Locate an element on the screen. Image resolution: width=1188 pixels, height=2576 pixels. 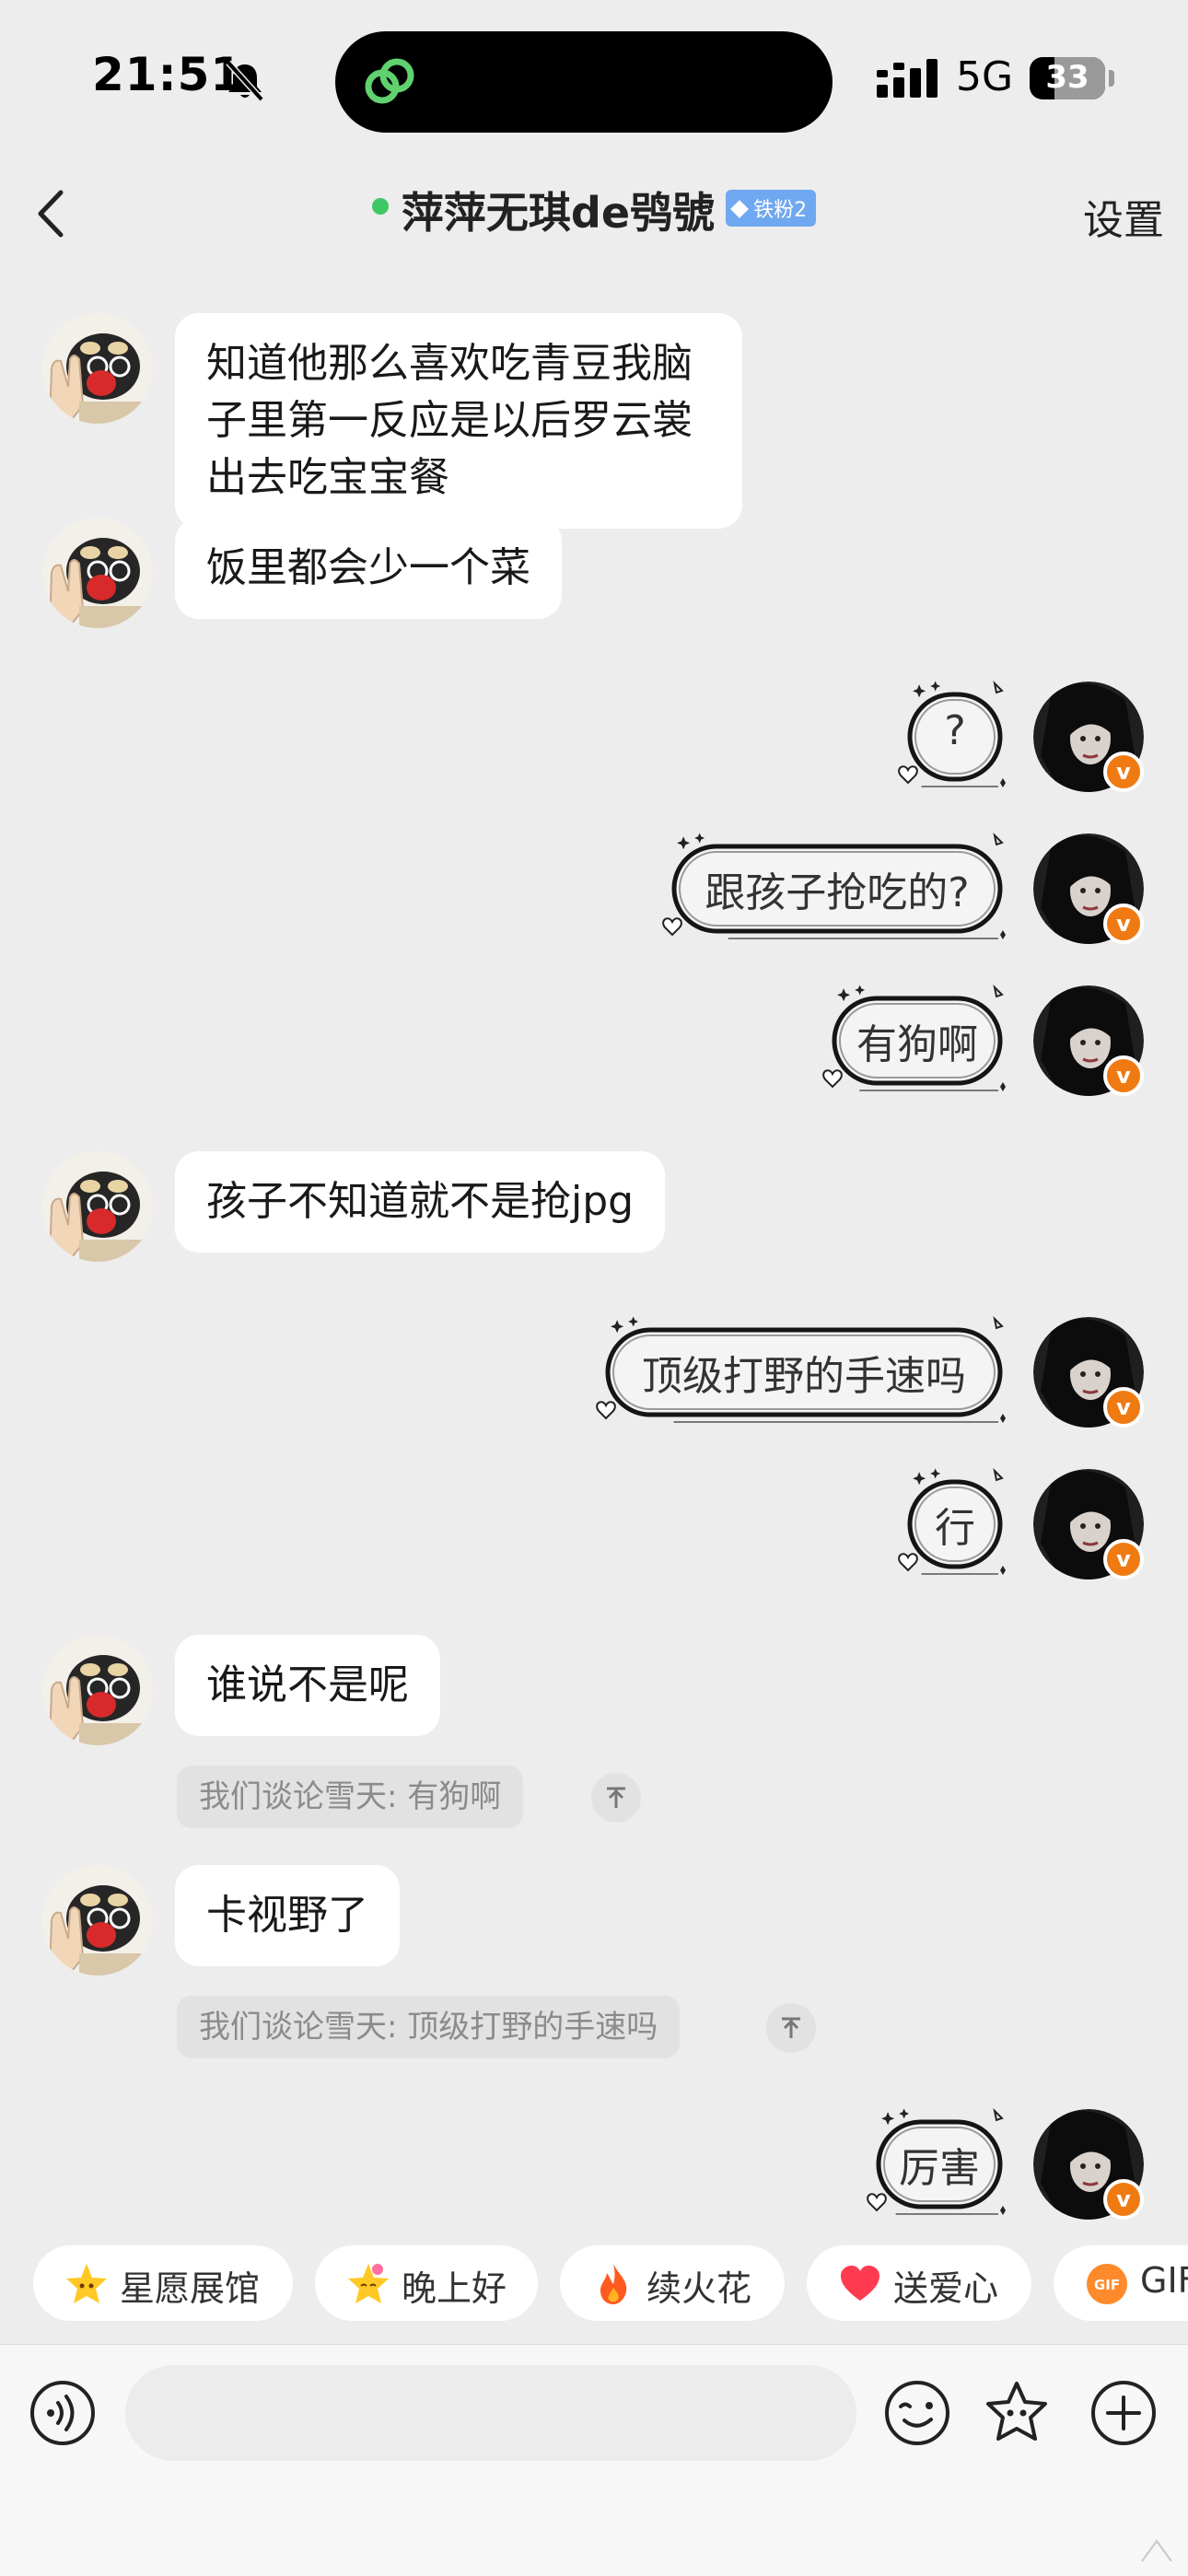
message-row: 孩子不知道就不是抢jpg is located at coordinates (594, 1206).